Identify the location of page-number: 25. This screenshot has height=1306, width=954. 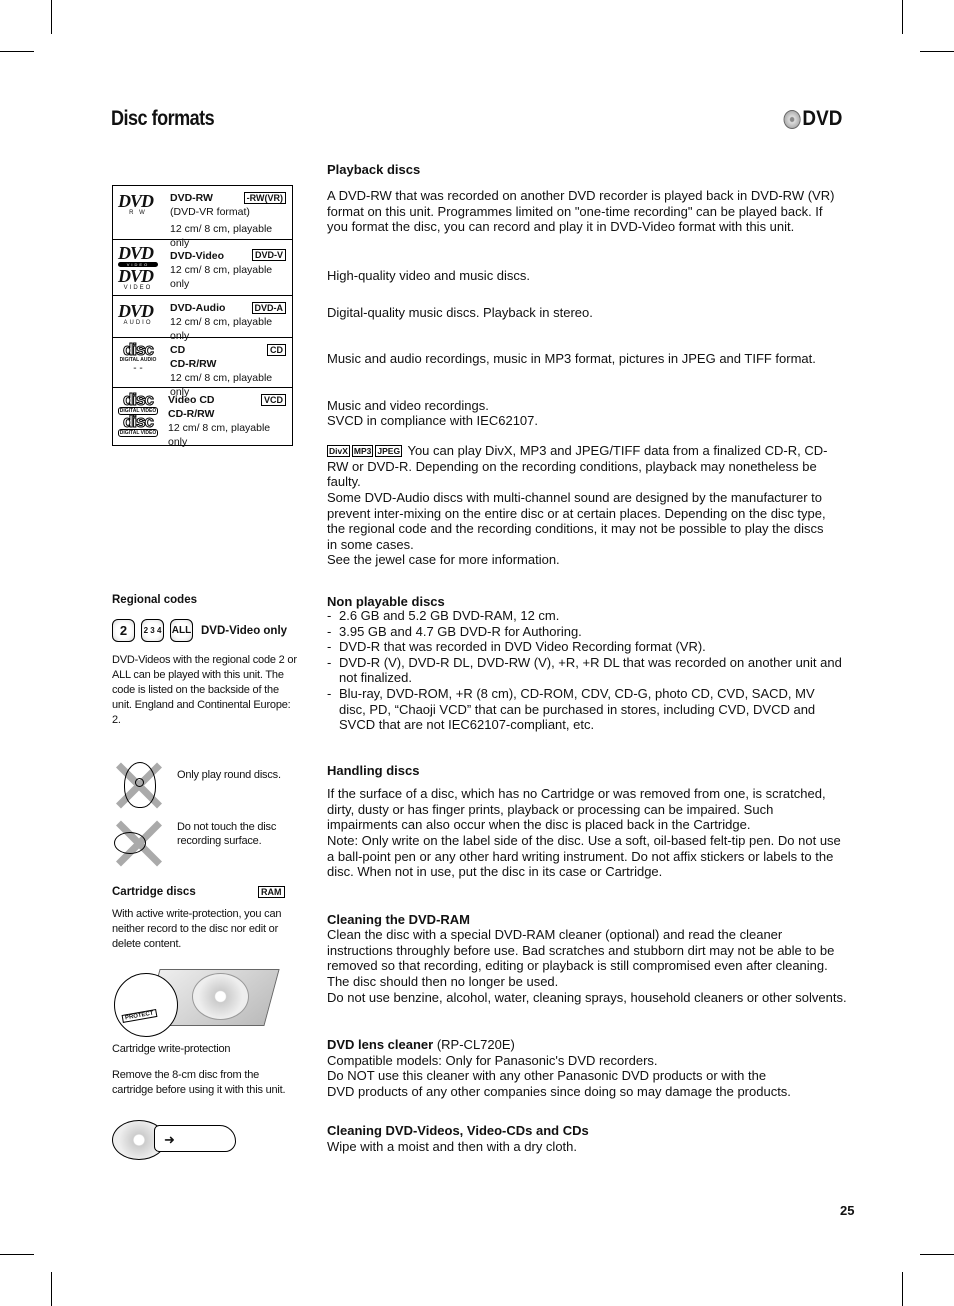
(847, 1210).